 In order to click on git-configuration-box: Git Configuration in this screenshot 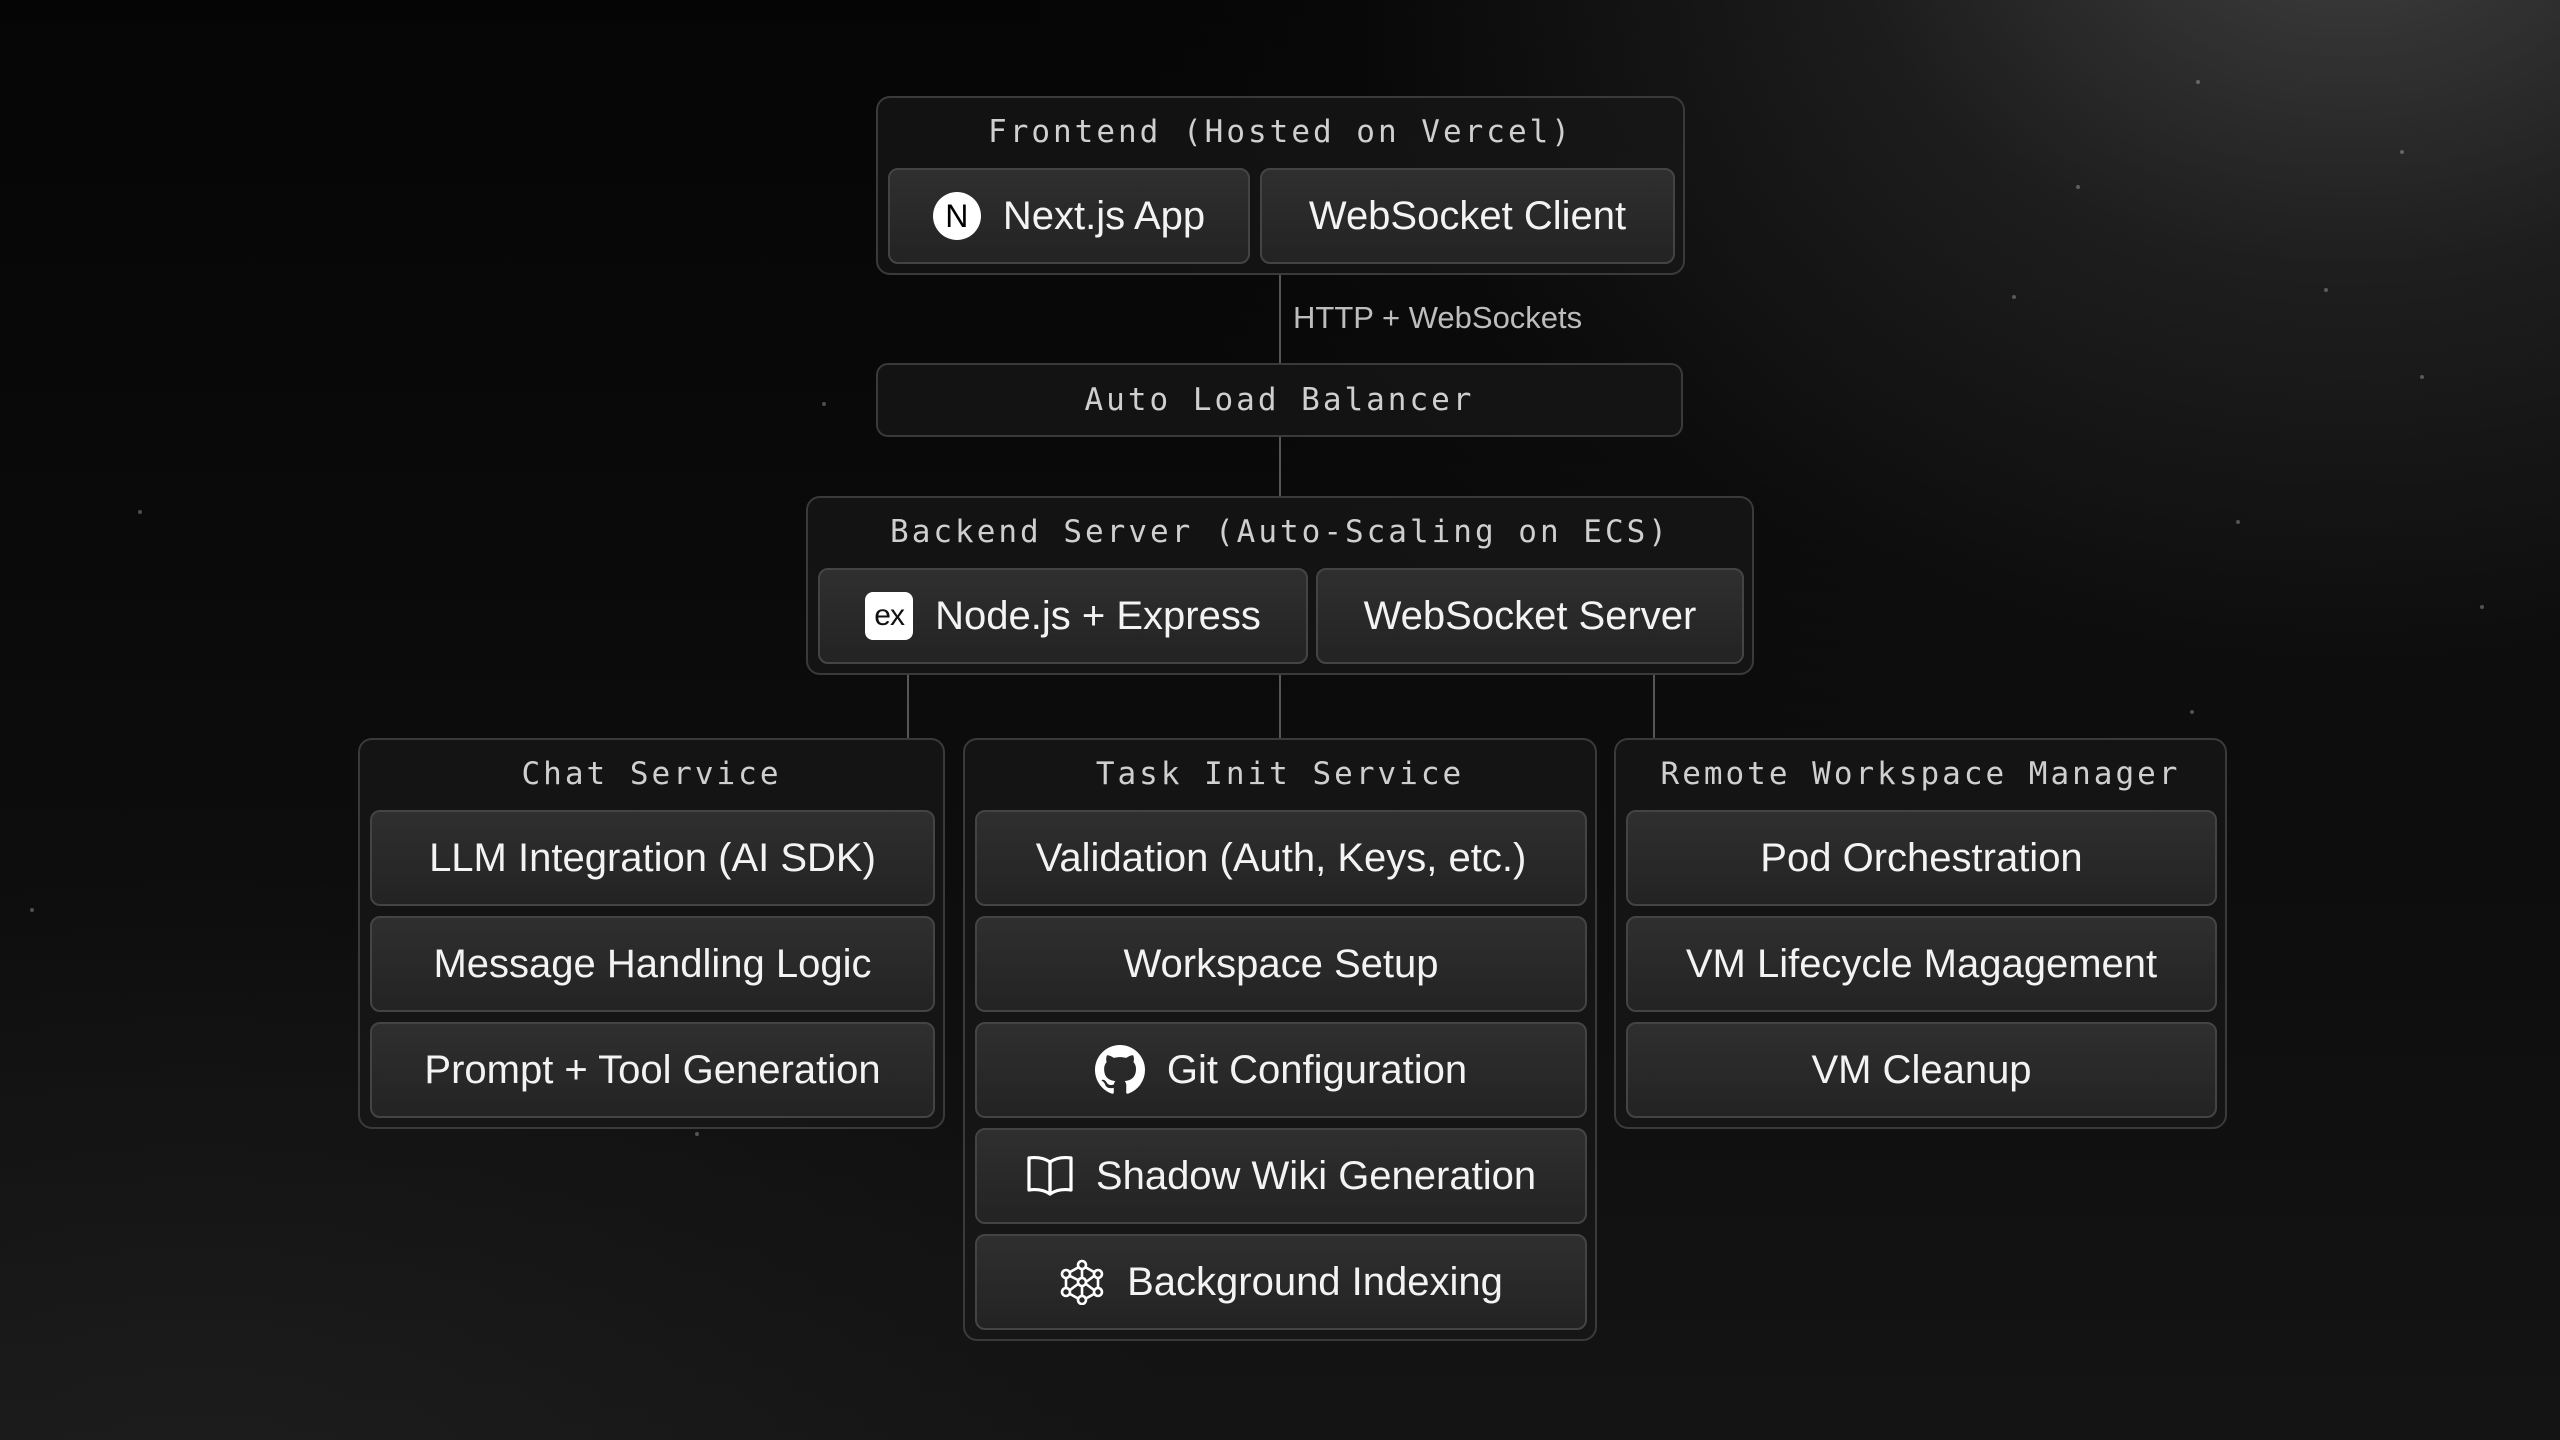, I will do `click(1281, 1070)`.